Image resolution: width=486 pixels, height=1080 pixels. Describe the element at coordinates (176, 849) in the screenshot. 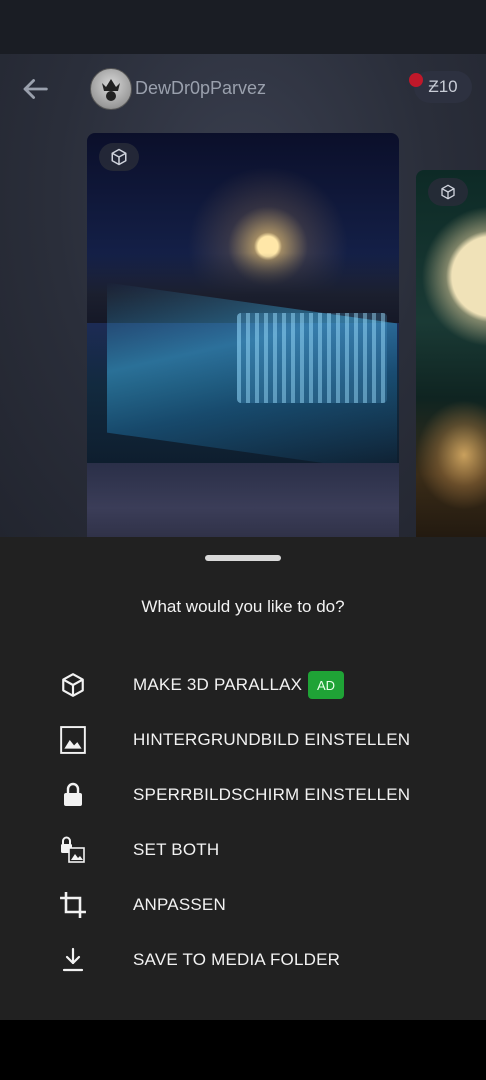

I see `menu-item-label: SET BOTH` at that location.